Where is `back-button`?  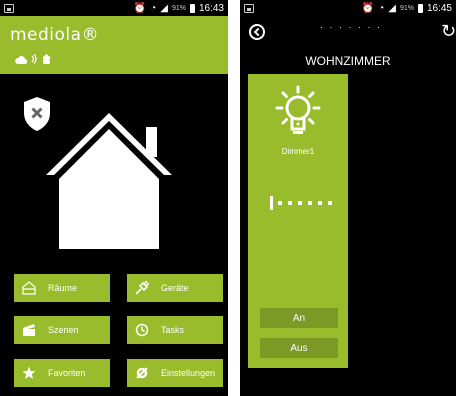
back-button is located at coordinates (257, 32).